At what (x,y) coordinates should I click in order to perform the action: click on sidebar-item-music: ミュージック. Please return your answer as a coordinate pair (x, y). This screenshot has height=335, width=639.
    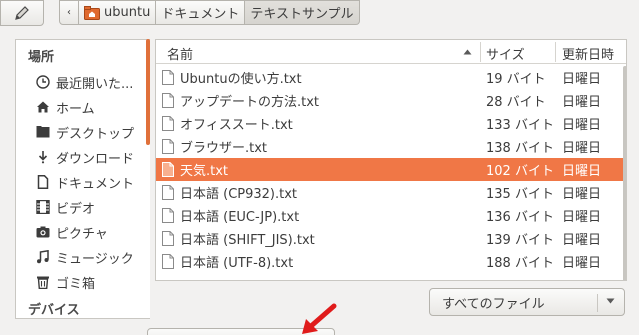
    Looking at the image, I should click on (85, 257).